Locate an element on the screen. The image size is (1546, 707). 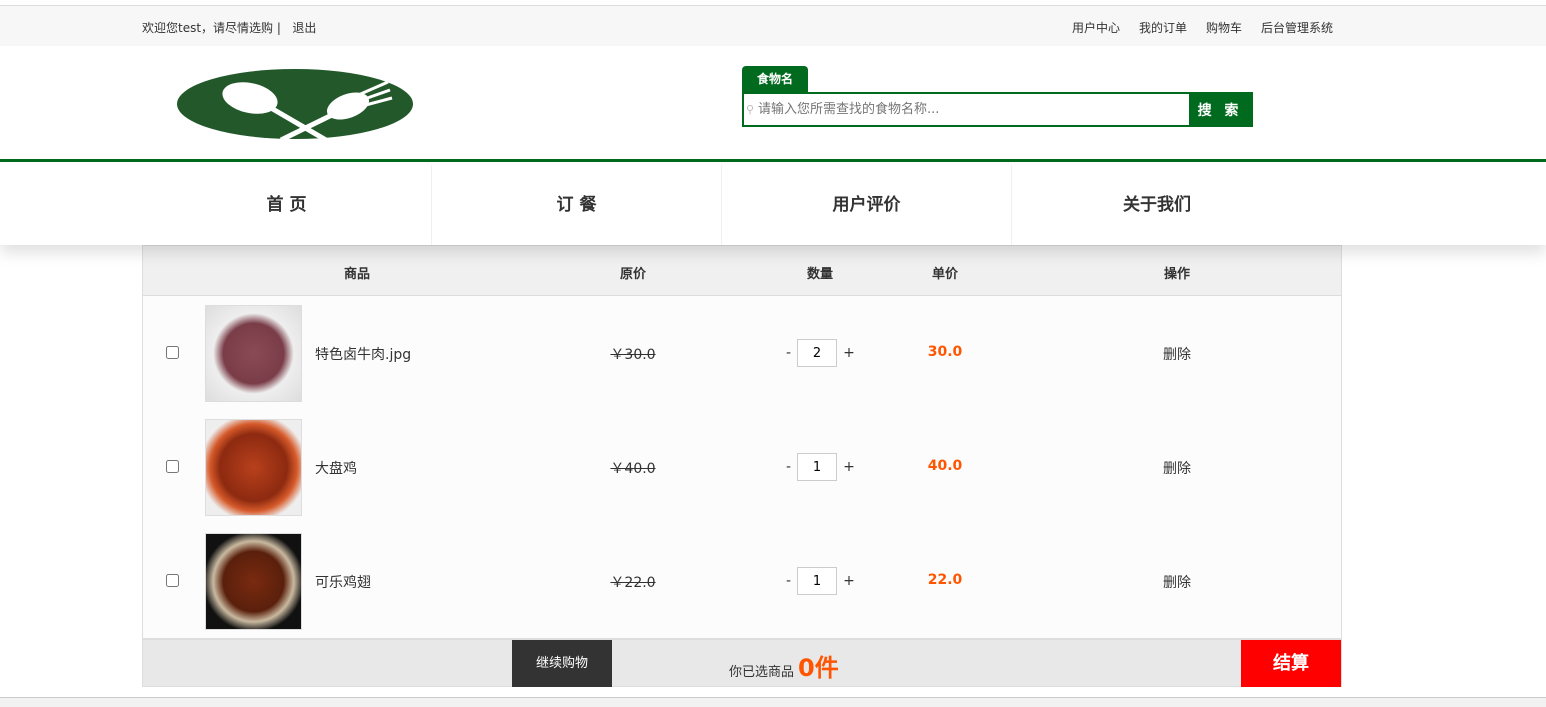
logo is located at coordinates (295, 104).